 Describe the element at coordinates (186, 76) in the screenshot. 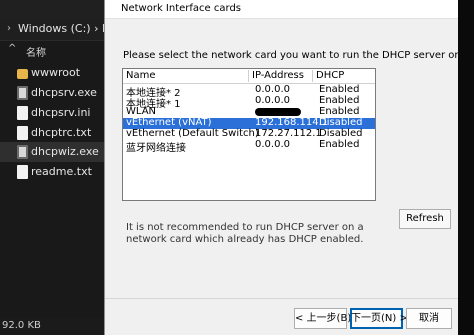

I see `column-header-name: Name` at that location.